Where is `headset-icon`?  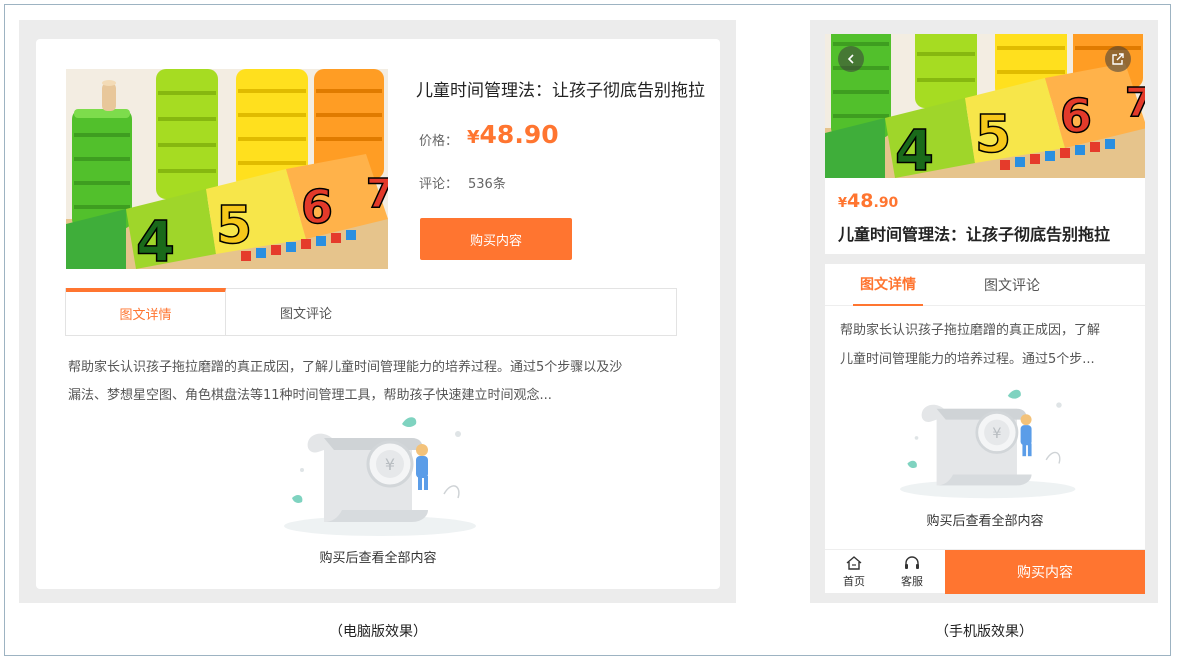 headset-icon is located at coordinates (912, 562).